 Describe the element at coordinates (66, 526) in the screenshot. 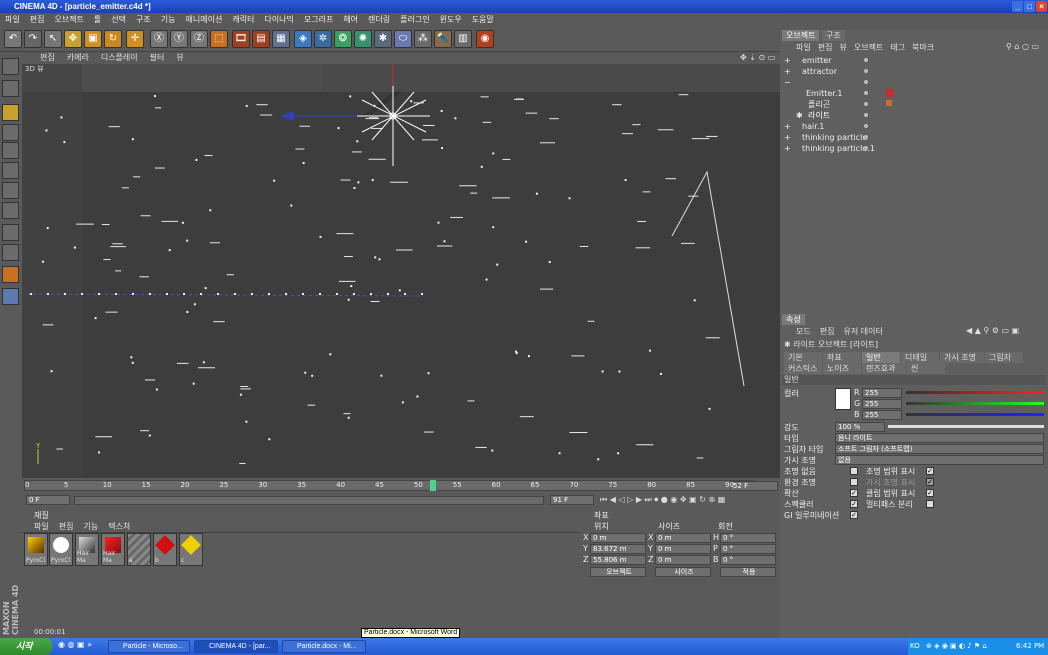

I see `material-menu-edit: 편집` at that location.